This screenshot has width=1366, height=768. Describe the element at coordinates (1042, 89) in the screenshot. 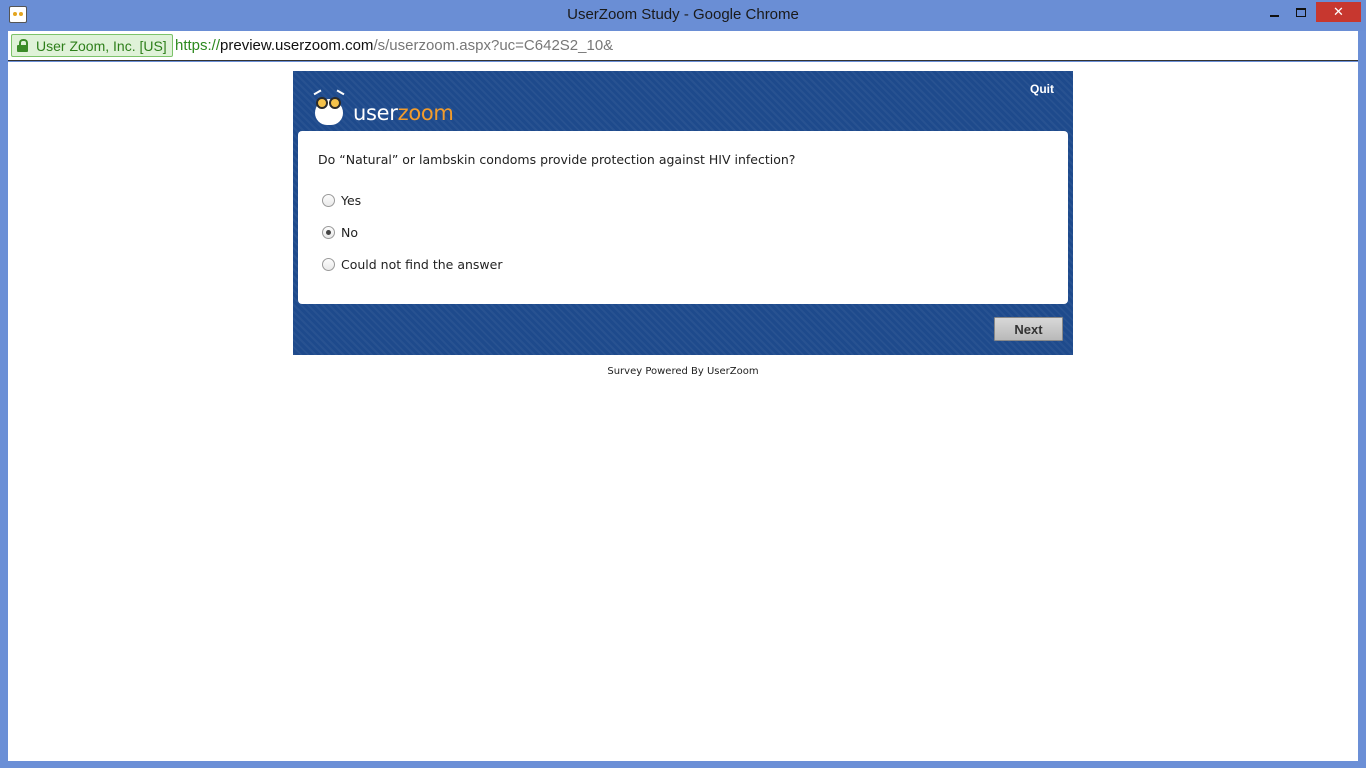

I see `quit-link: Quit` at that location.